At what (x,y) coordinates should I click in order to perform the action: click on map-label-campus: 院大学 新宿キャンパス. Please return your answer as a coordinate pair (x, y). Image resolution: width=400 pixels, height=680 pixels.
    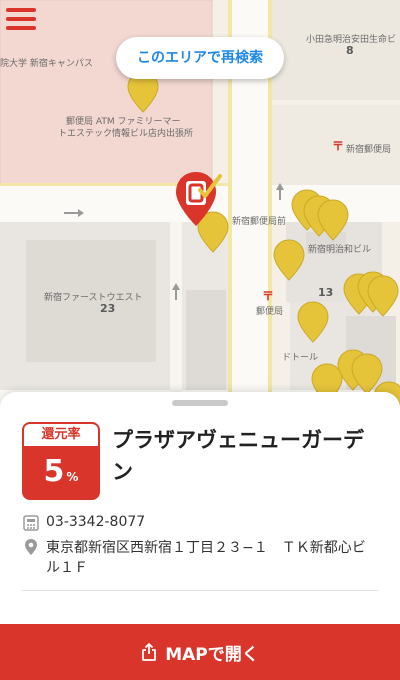
    Looking at the image, I should click on (46, 64).